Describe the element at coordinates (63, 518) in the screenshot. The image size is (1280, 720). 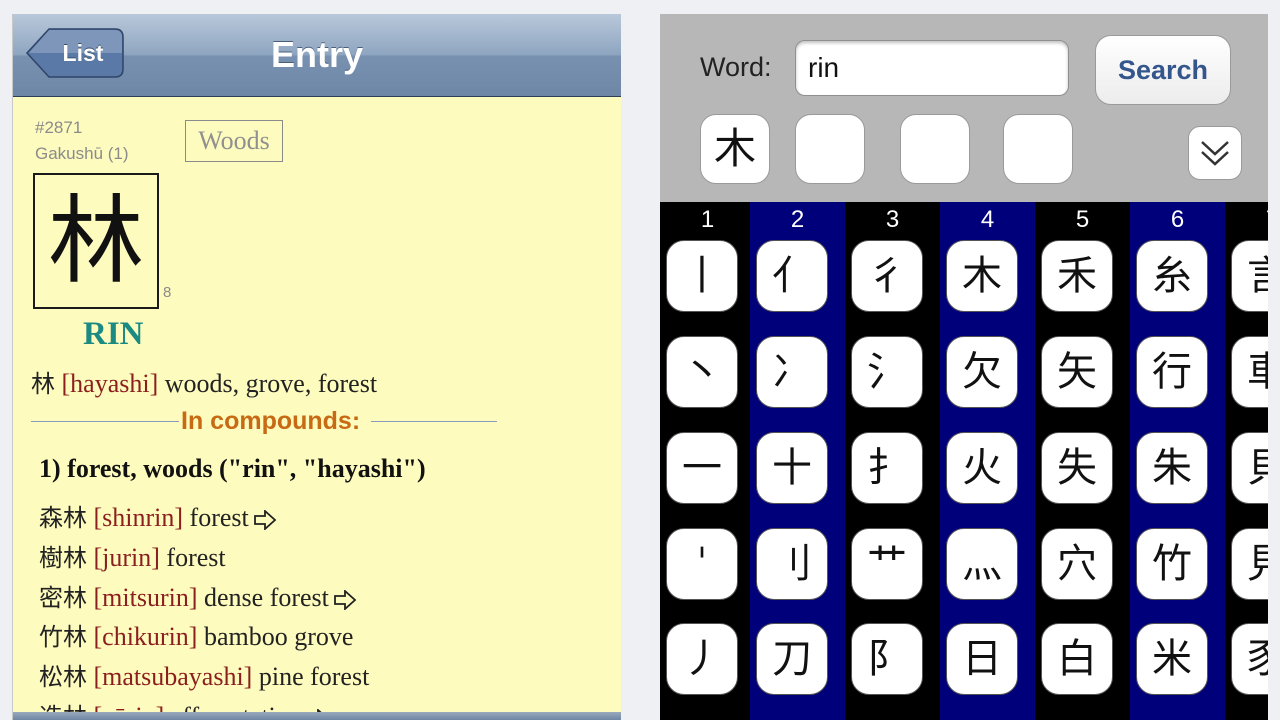
I see `compound-word: 森林` at that location.